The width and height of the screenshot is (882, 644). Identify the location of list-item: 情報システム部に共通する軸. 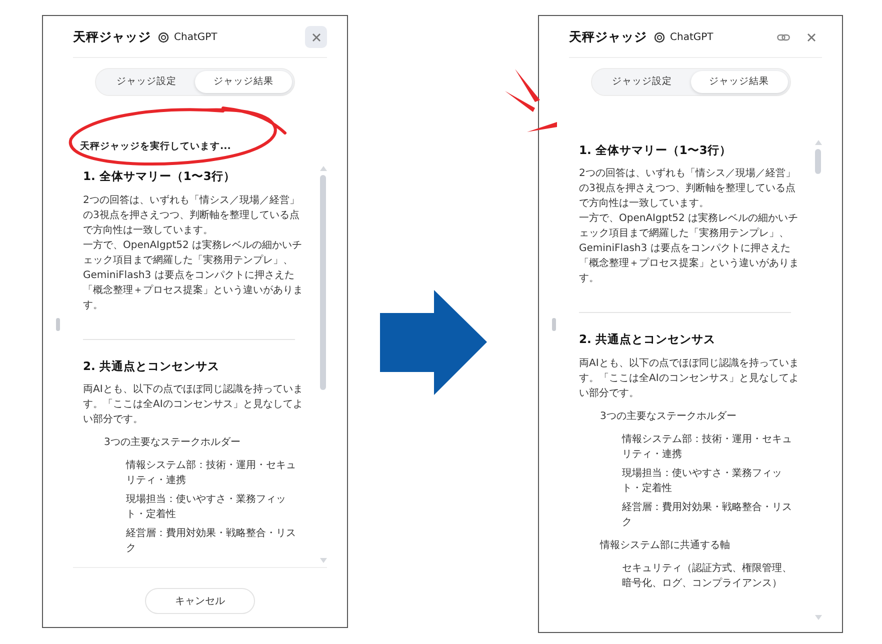
(665, 545).